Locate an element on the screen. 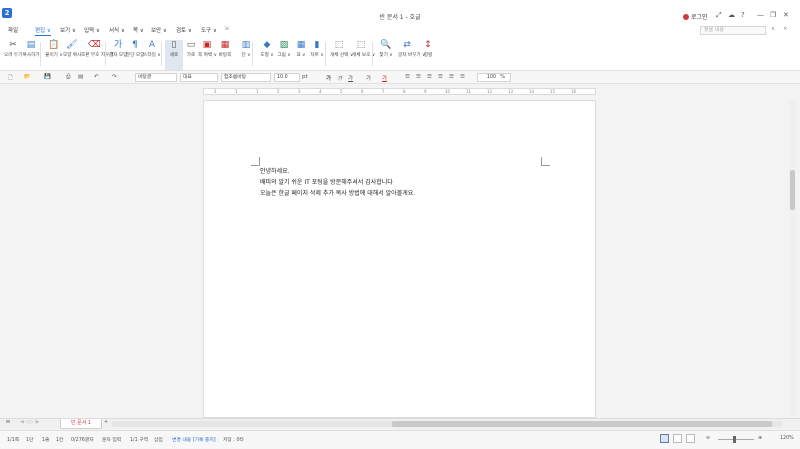 The height and width of the screenshot is (449, 800). tab-document-1: 빈 문서 1 is located at coordinates (81, 424).